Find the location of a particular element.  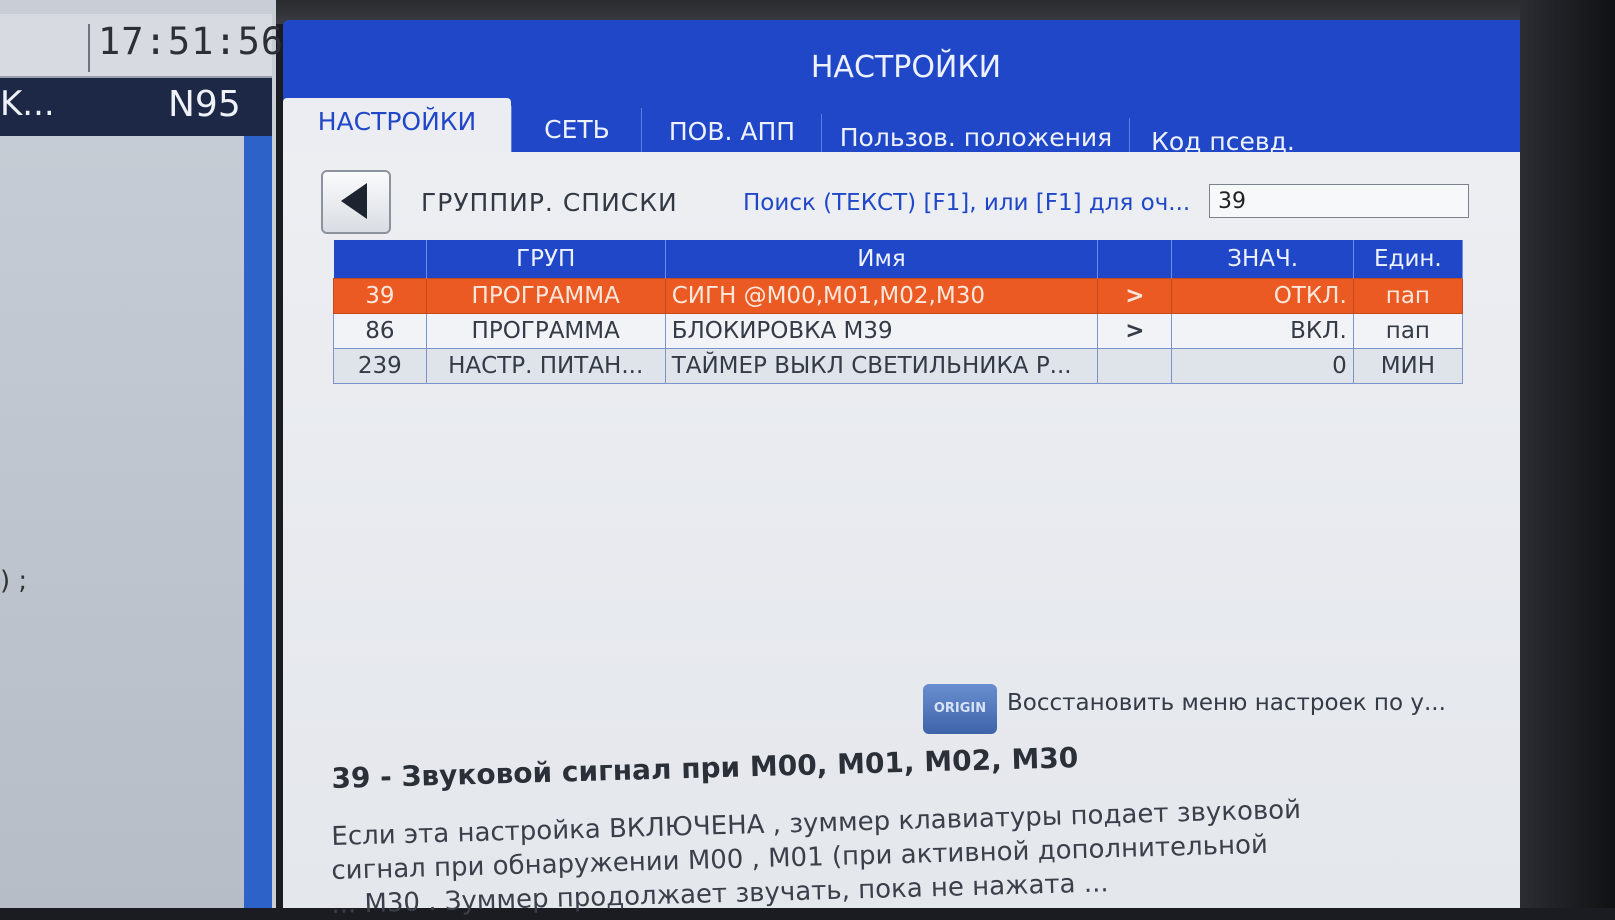

setting-number: 39 is located at coordinates (380, 296).